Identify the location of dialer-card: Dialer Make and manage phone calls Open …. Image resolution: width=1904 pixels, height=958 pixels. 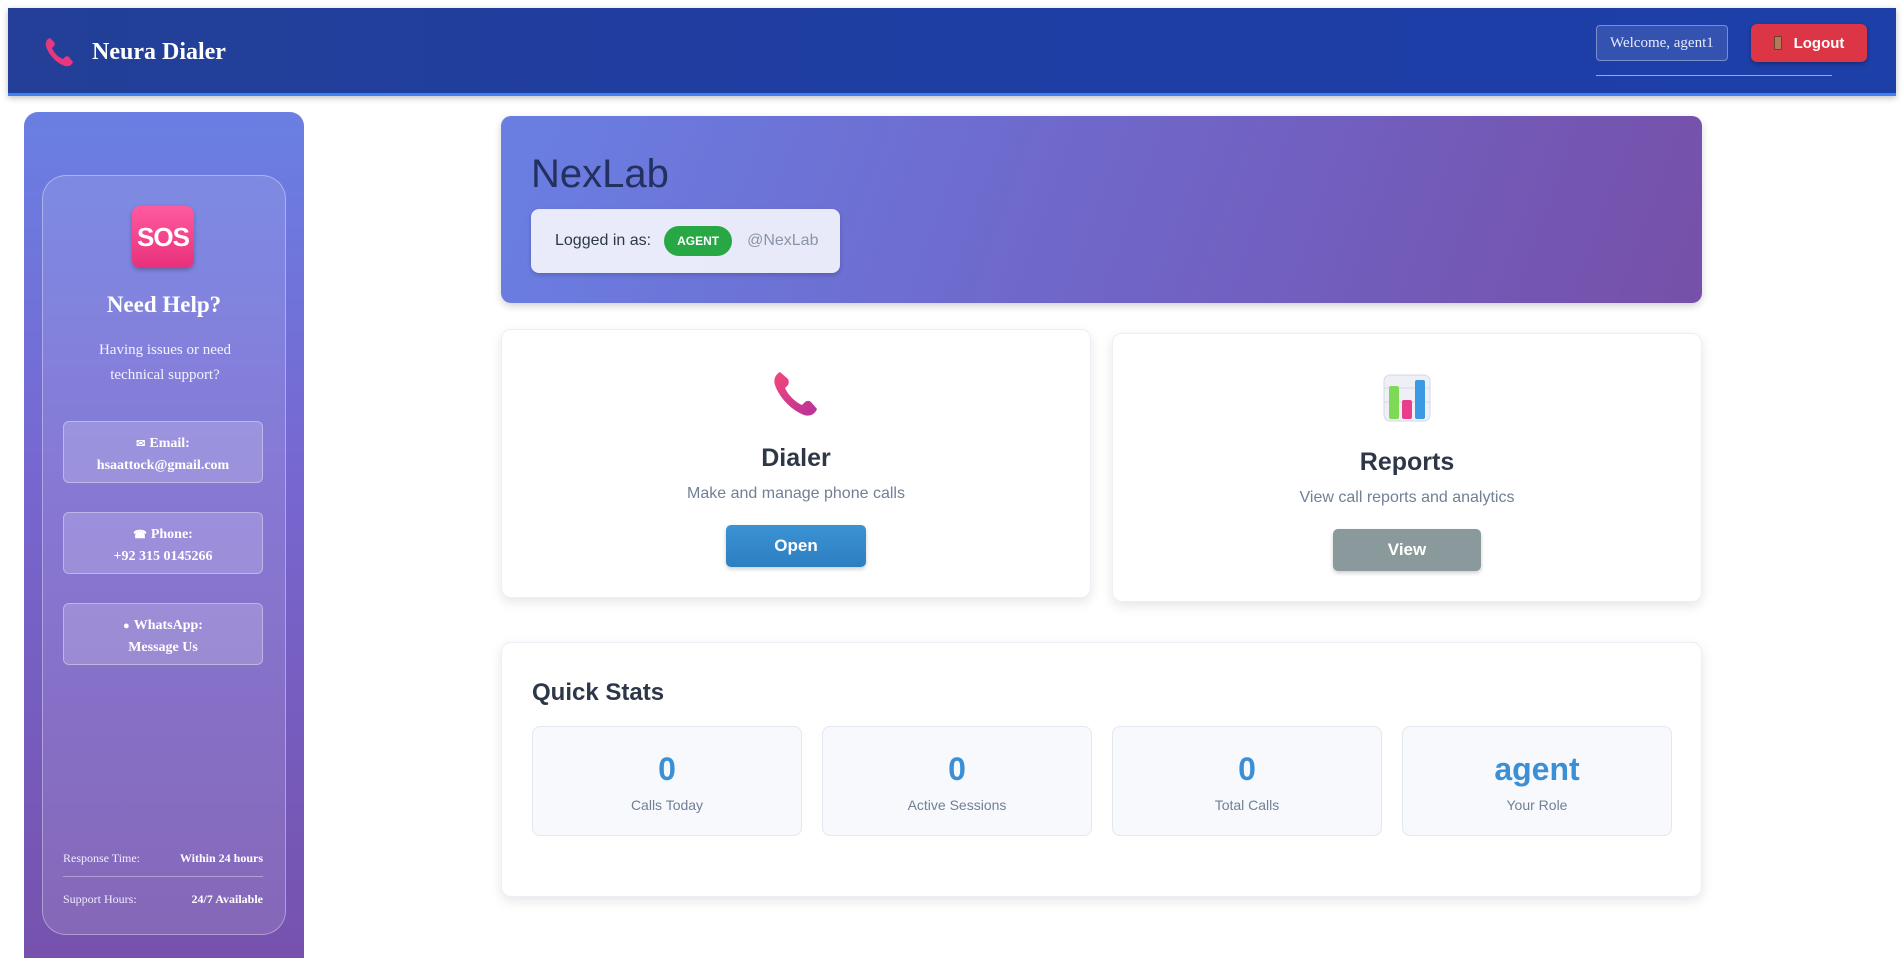
(796, 463).